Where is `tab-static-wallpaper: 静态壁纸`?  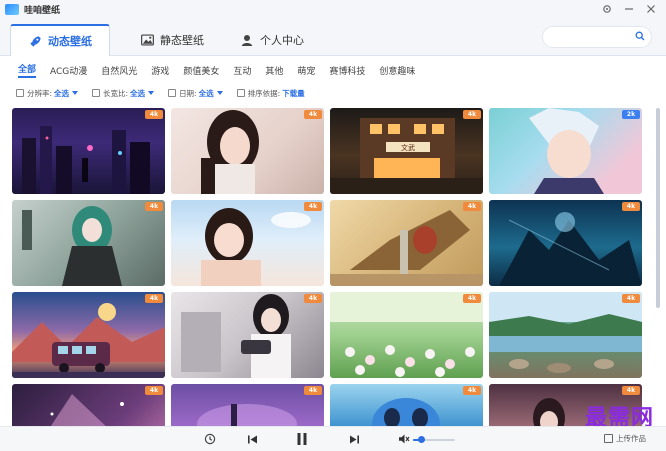 tab-static-wallpaper: 静态壁纸 is located at coordinates (172, 40).